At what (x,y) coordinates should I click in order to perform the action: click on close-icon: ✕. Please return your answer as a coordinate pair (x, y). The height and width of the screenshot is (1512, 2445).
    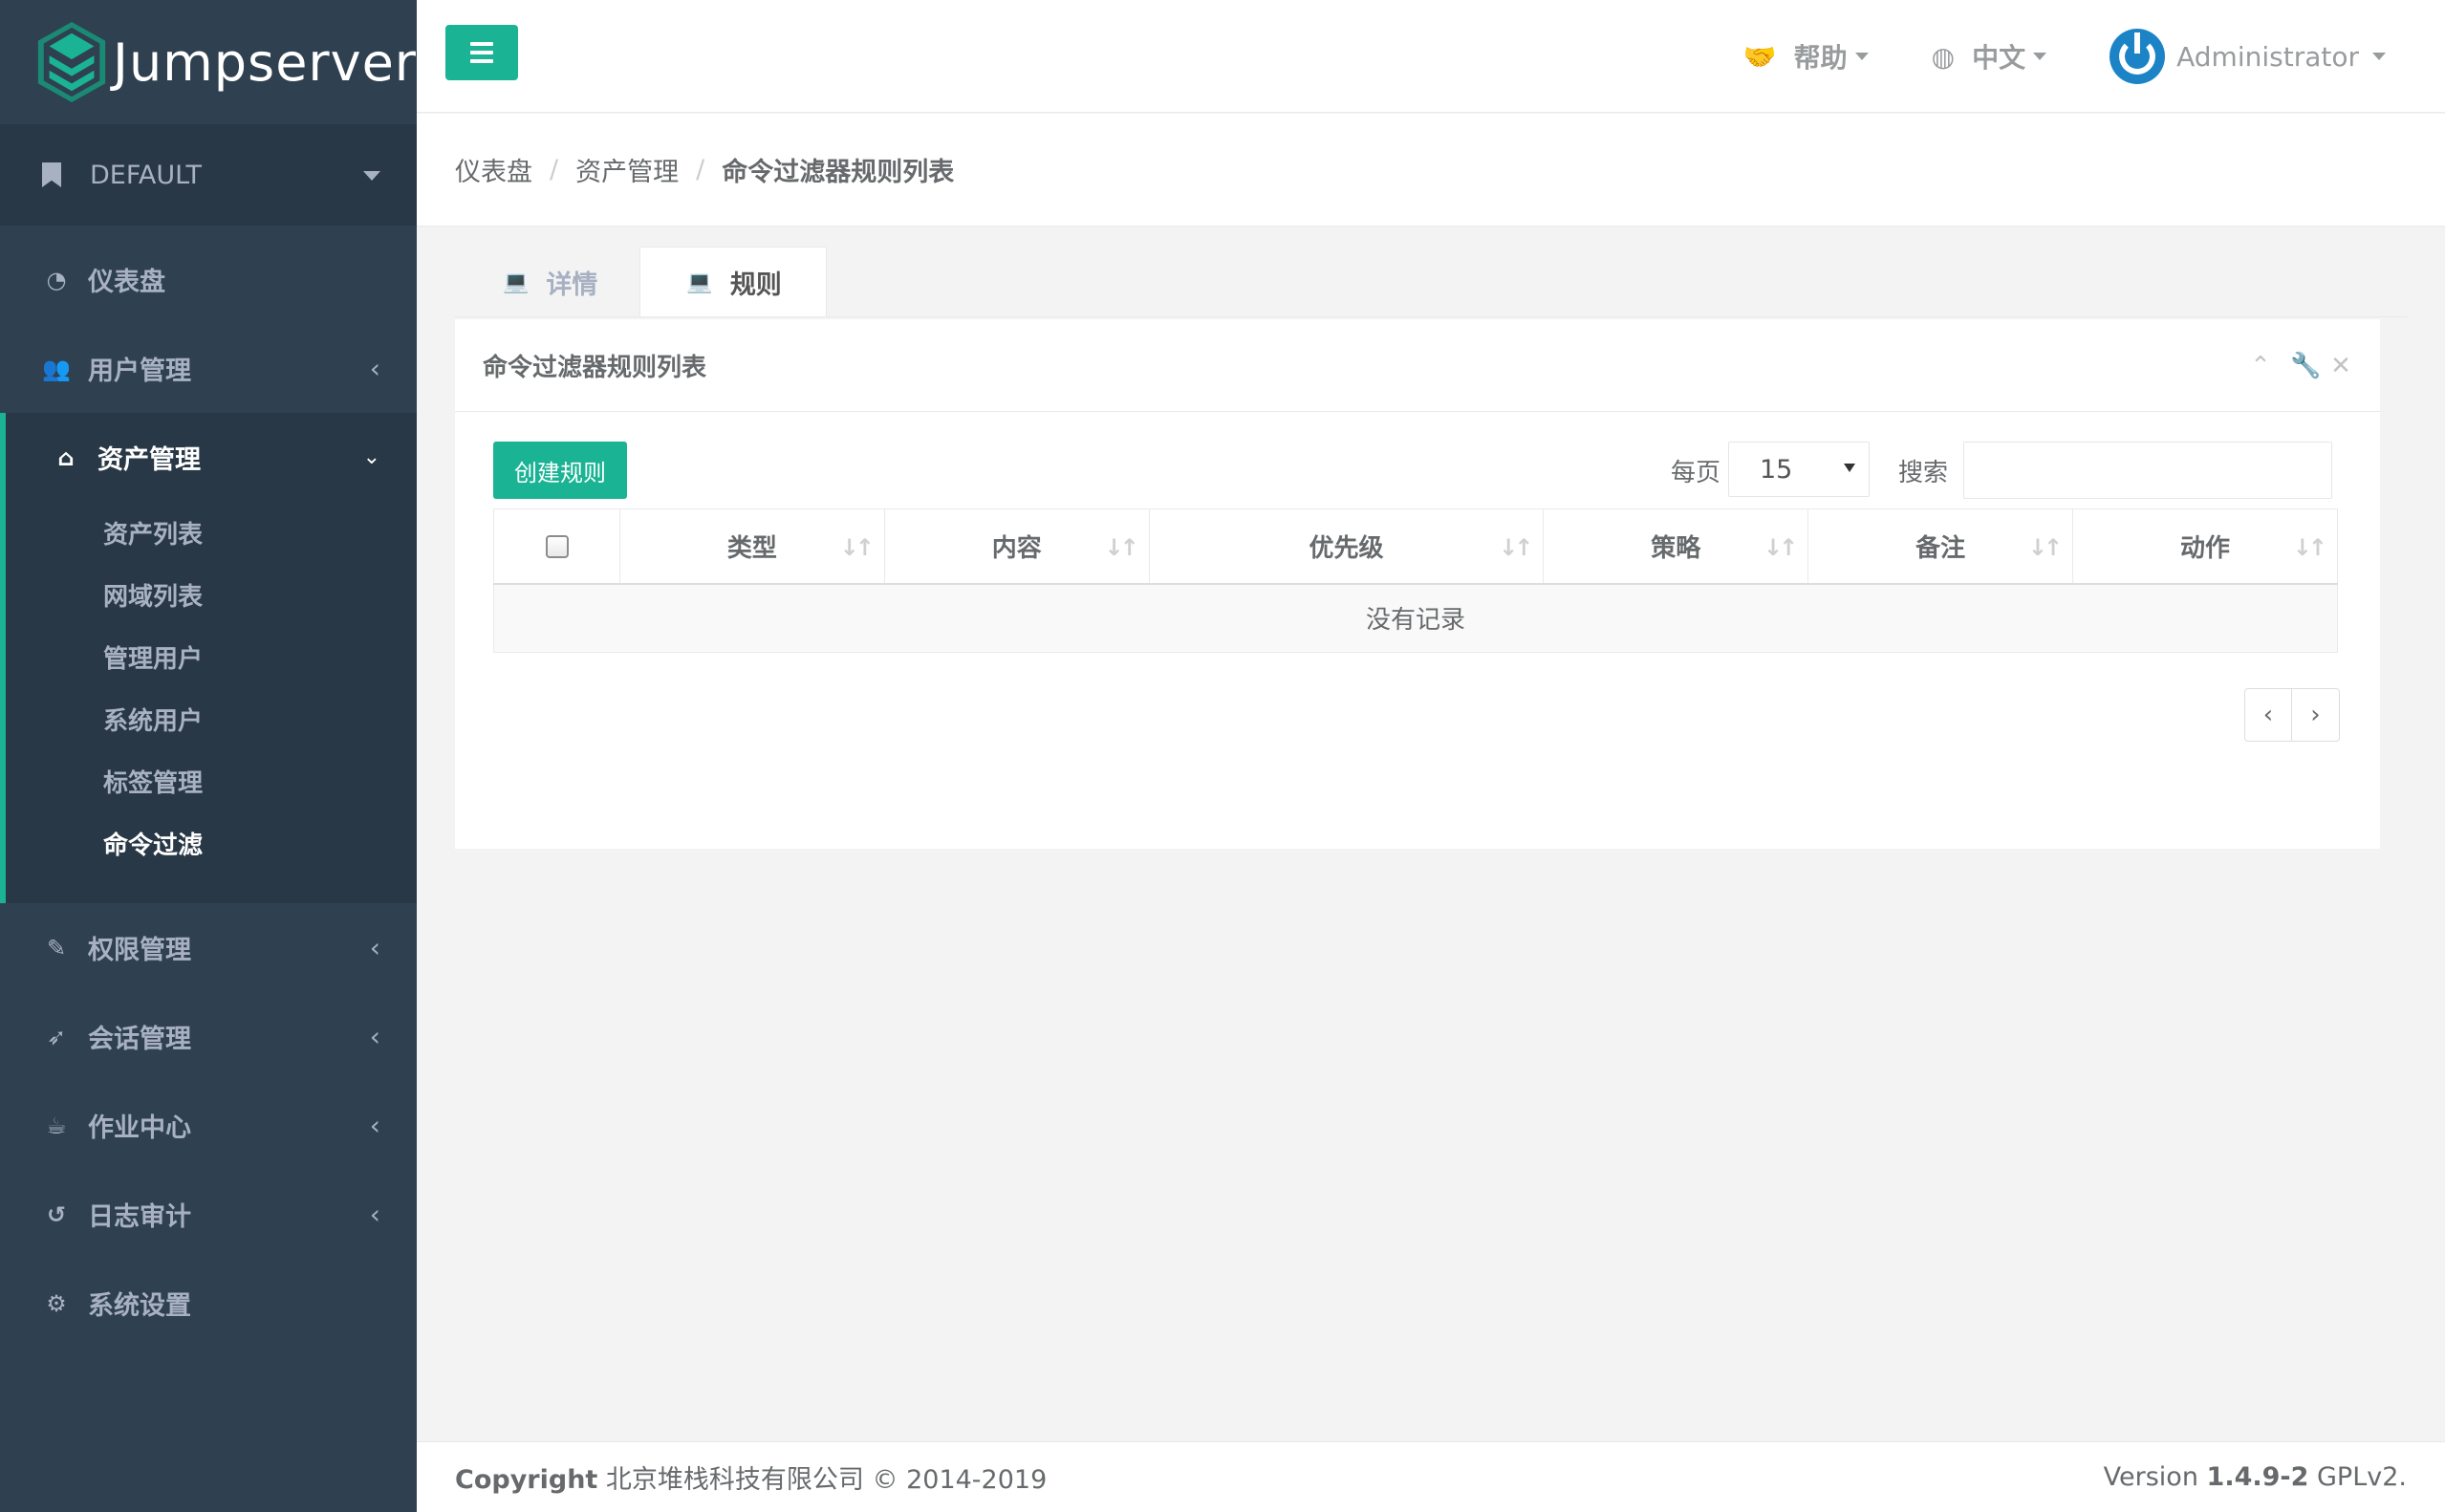
    Looking at the image, I should click on (2340, 366).